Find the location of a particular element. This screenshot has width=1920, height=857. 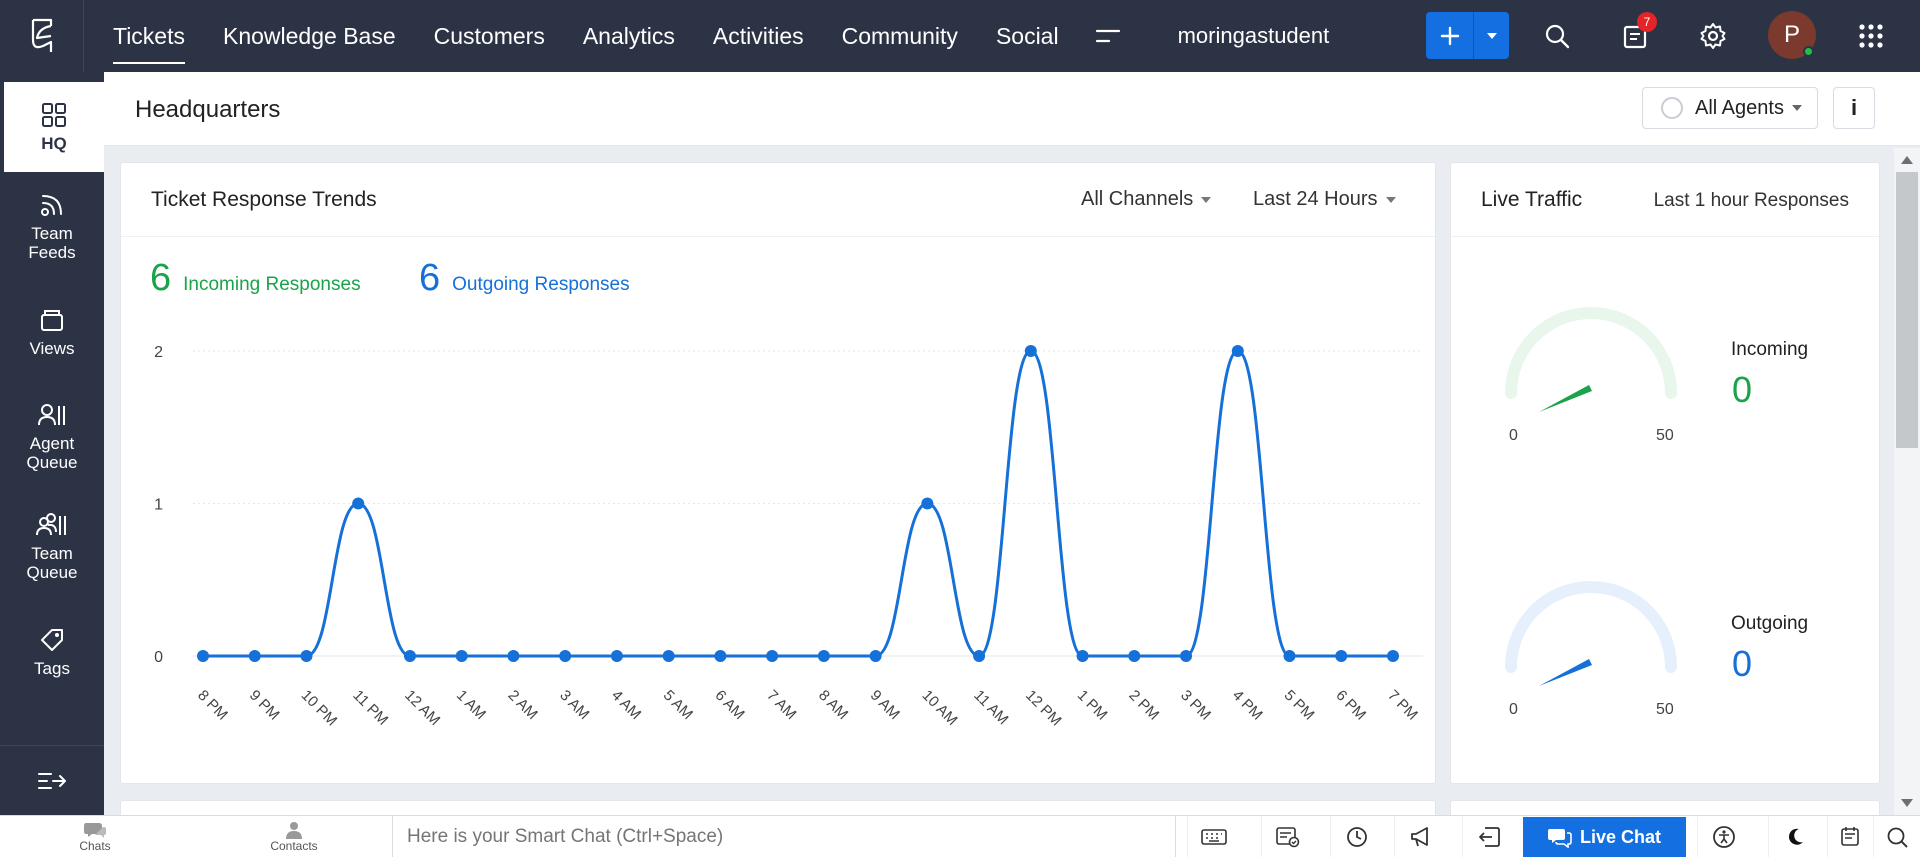

nav-knowledge-base: Knowledge Base is located at coordinates (309, 36).